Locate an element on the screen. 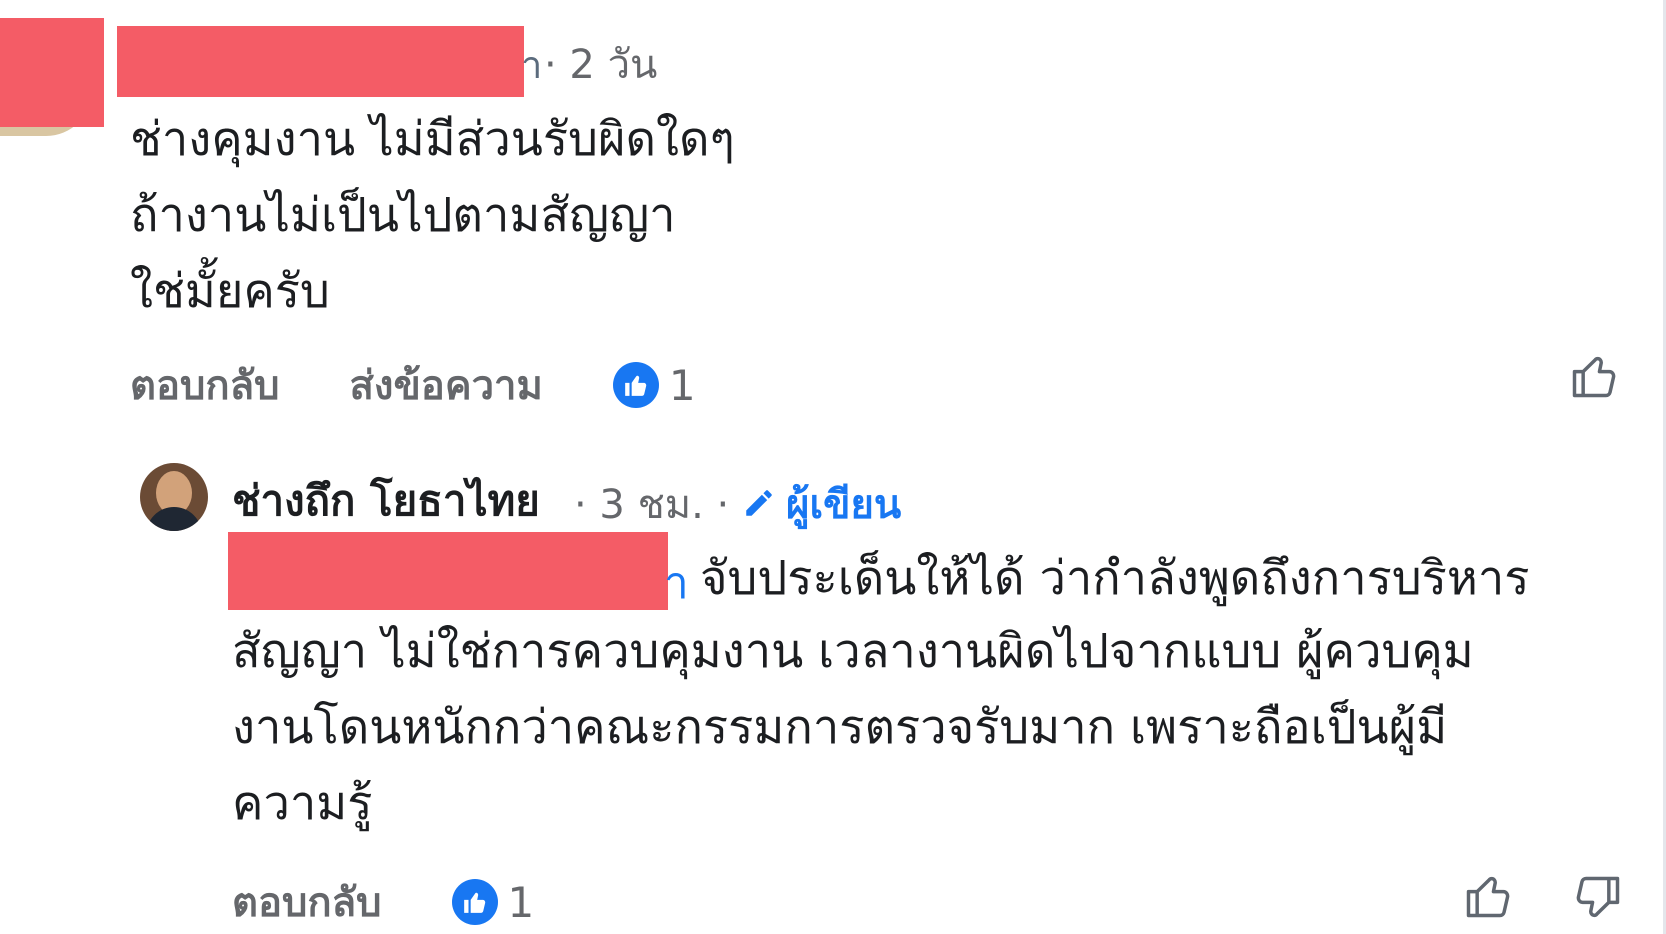  message-button: ส่งข้อความ is located at coordinates (446, 385).